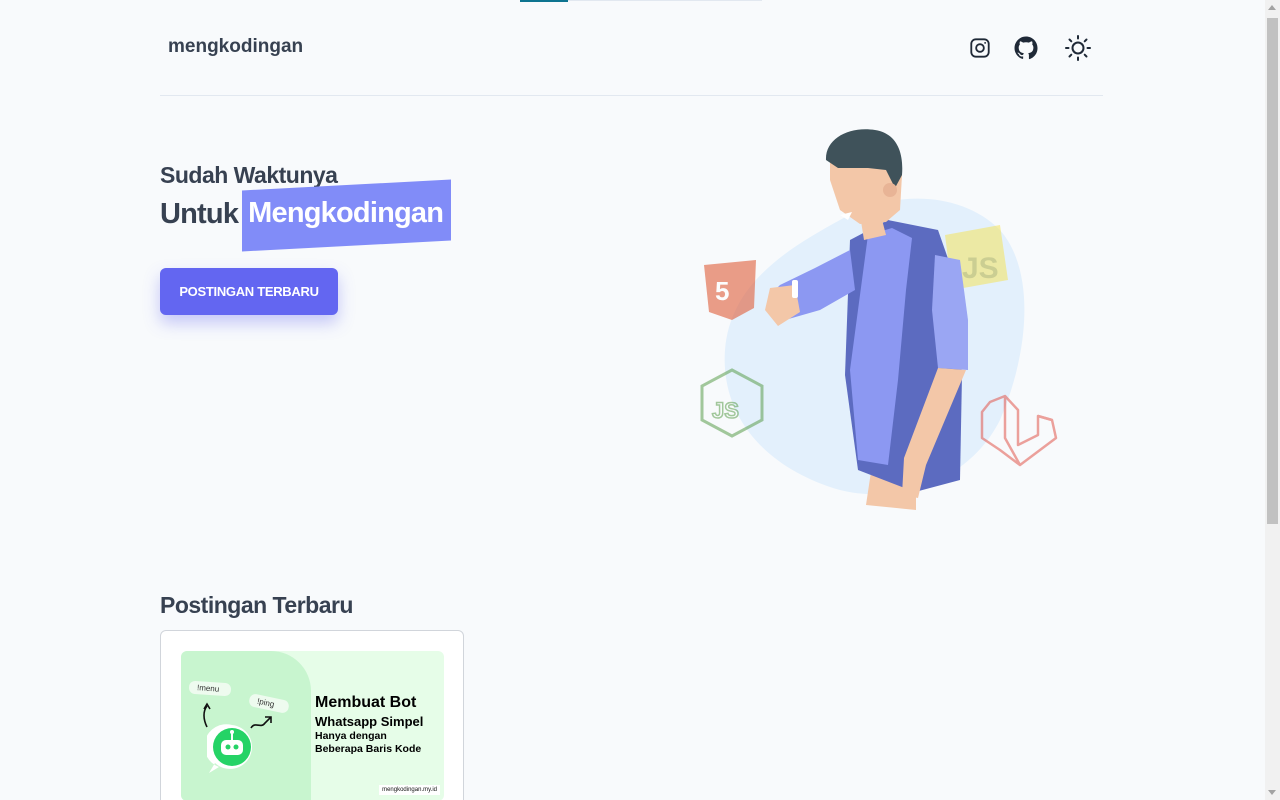 Image resolution: width=1280 pixels, height=800 pixels. I want to click on latest-posts-button: POSTINGAN TERBARU, so click(249, 291).